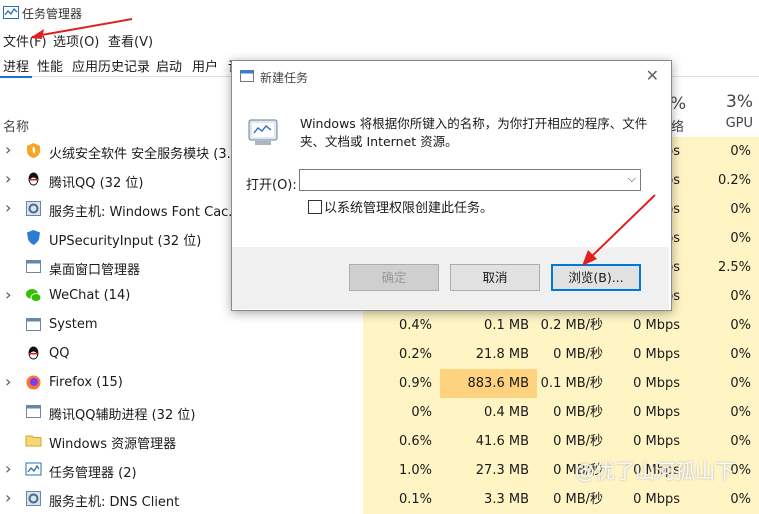 The image size is (759, 514). Describe the element at coordinates (84, 27) in the screenshot. I see `annotation-arrow-file` at that location.